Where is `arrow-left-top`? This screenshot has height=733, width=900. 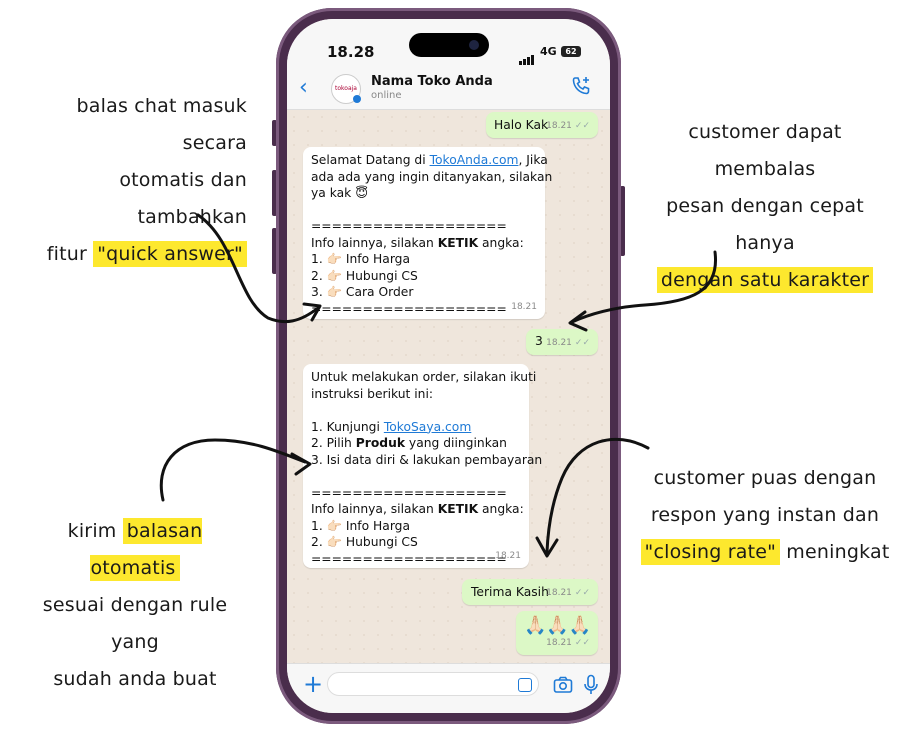 arrow-left-top is located at coordinates (258, 268).